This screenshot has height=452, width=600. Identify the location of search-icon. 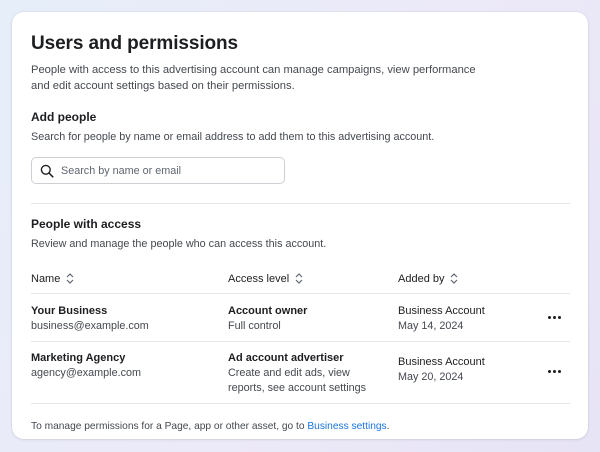
(47, 171).